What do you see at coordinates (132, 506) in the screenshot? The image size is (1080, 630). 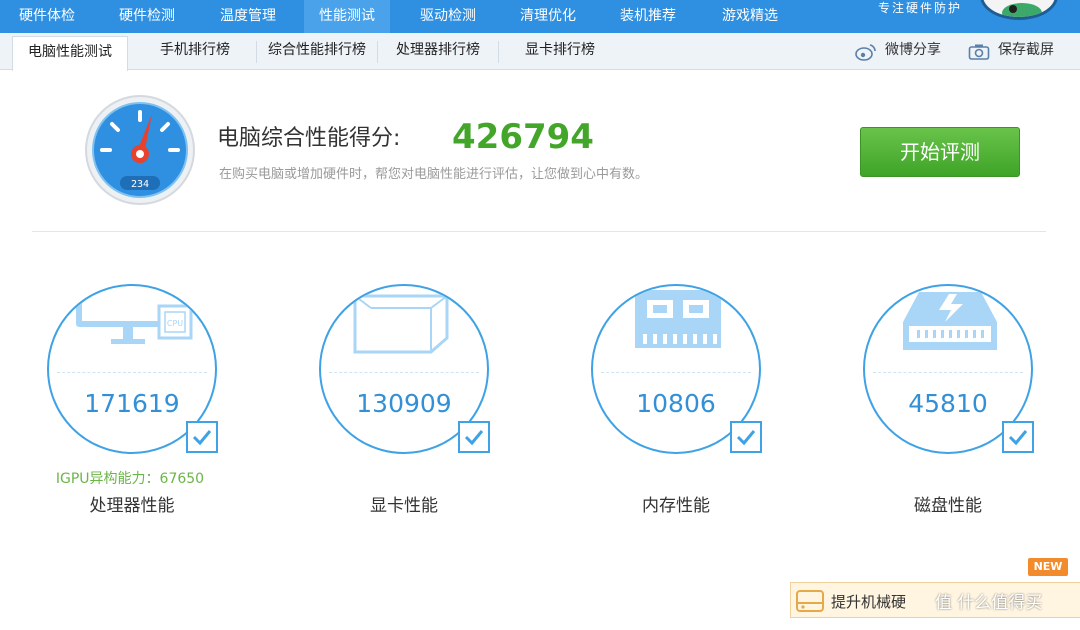 I see `cpu-performance-label: 处理器性能` at bounding box center [132, 506].